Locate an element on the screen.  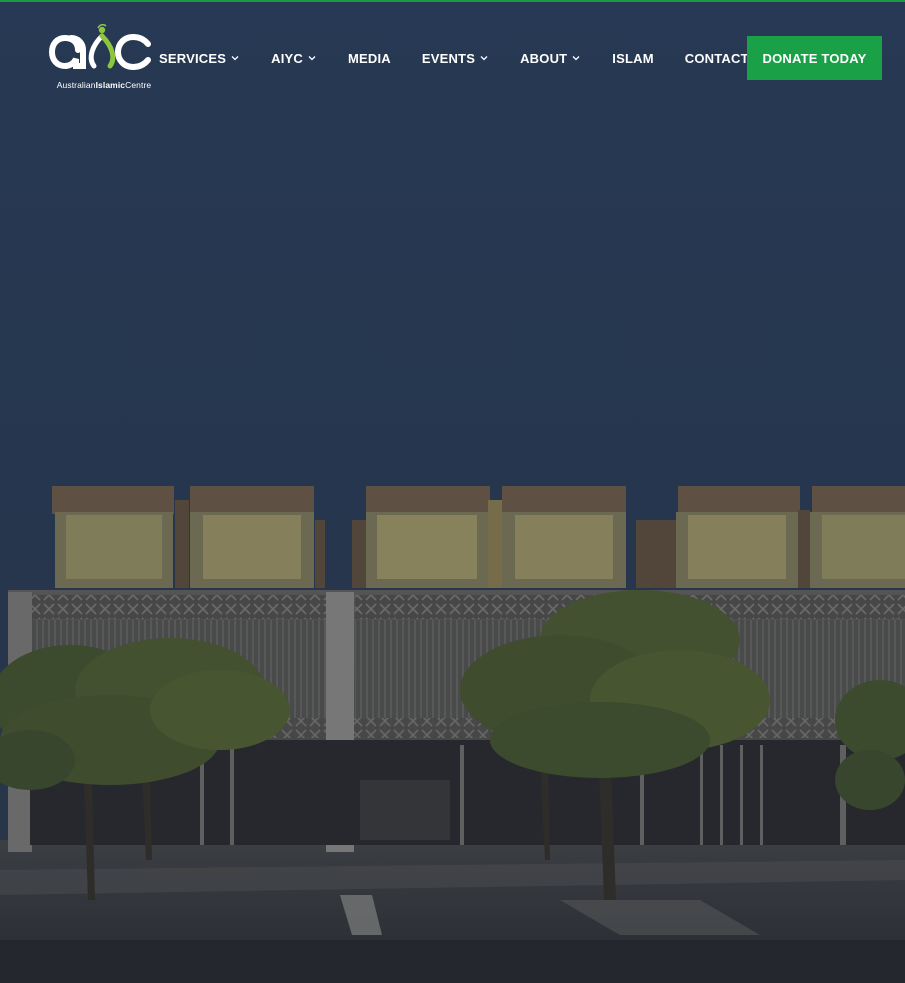
logo-caption-islamic: Islamic is located at coordinates (110, 85).